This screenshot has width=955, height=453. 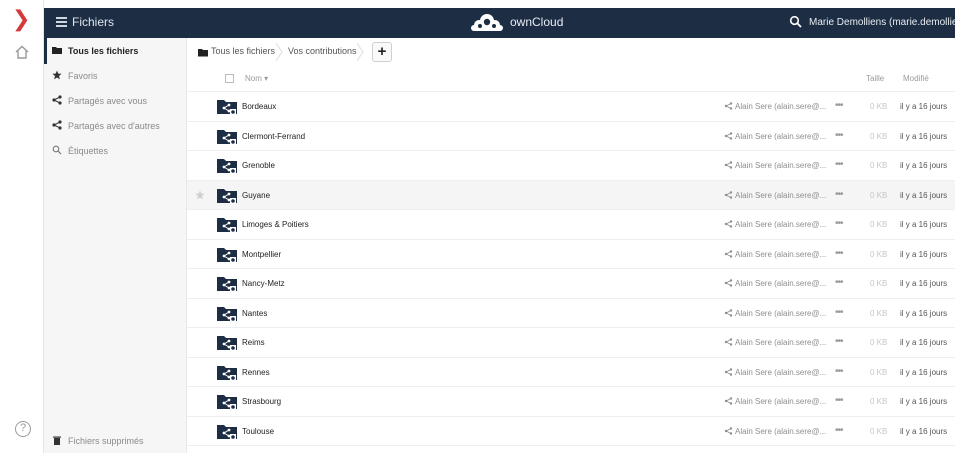 What do you see at coordinates (875, 78) in the screenshot?
I see `column-header-size: Taille` at bounding box center [875, 78].